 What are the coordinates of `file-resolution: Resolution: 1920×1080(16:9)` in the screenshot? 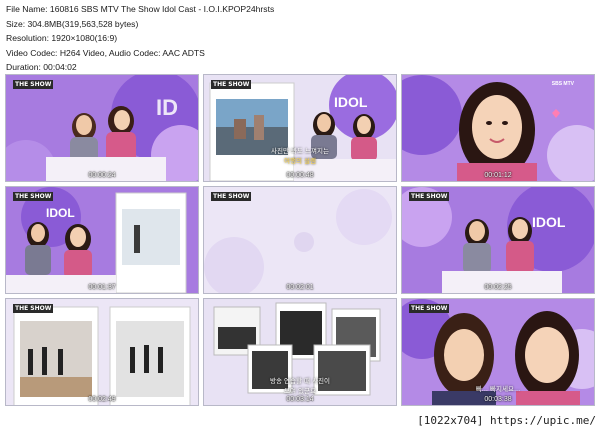 It's located at (62, 38).